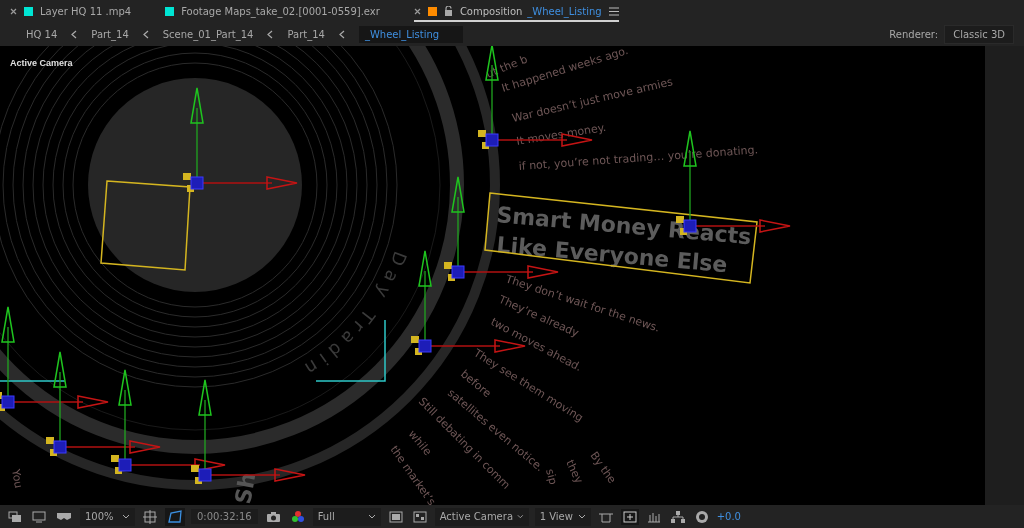 This screenshot has width=1024, height=528. I want to click on monitor-icon, so click(39, 516).